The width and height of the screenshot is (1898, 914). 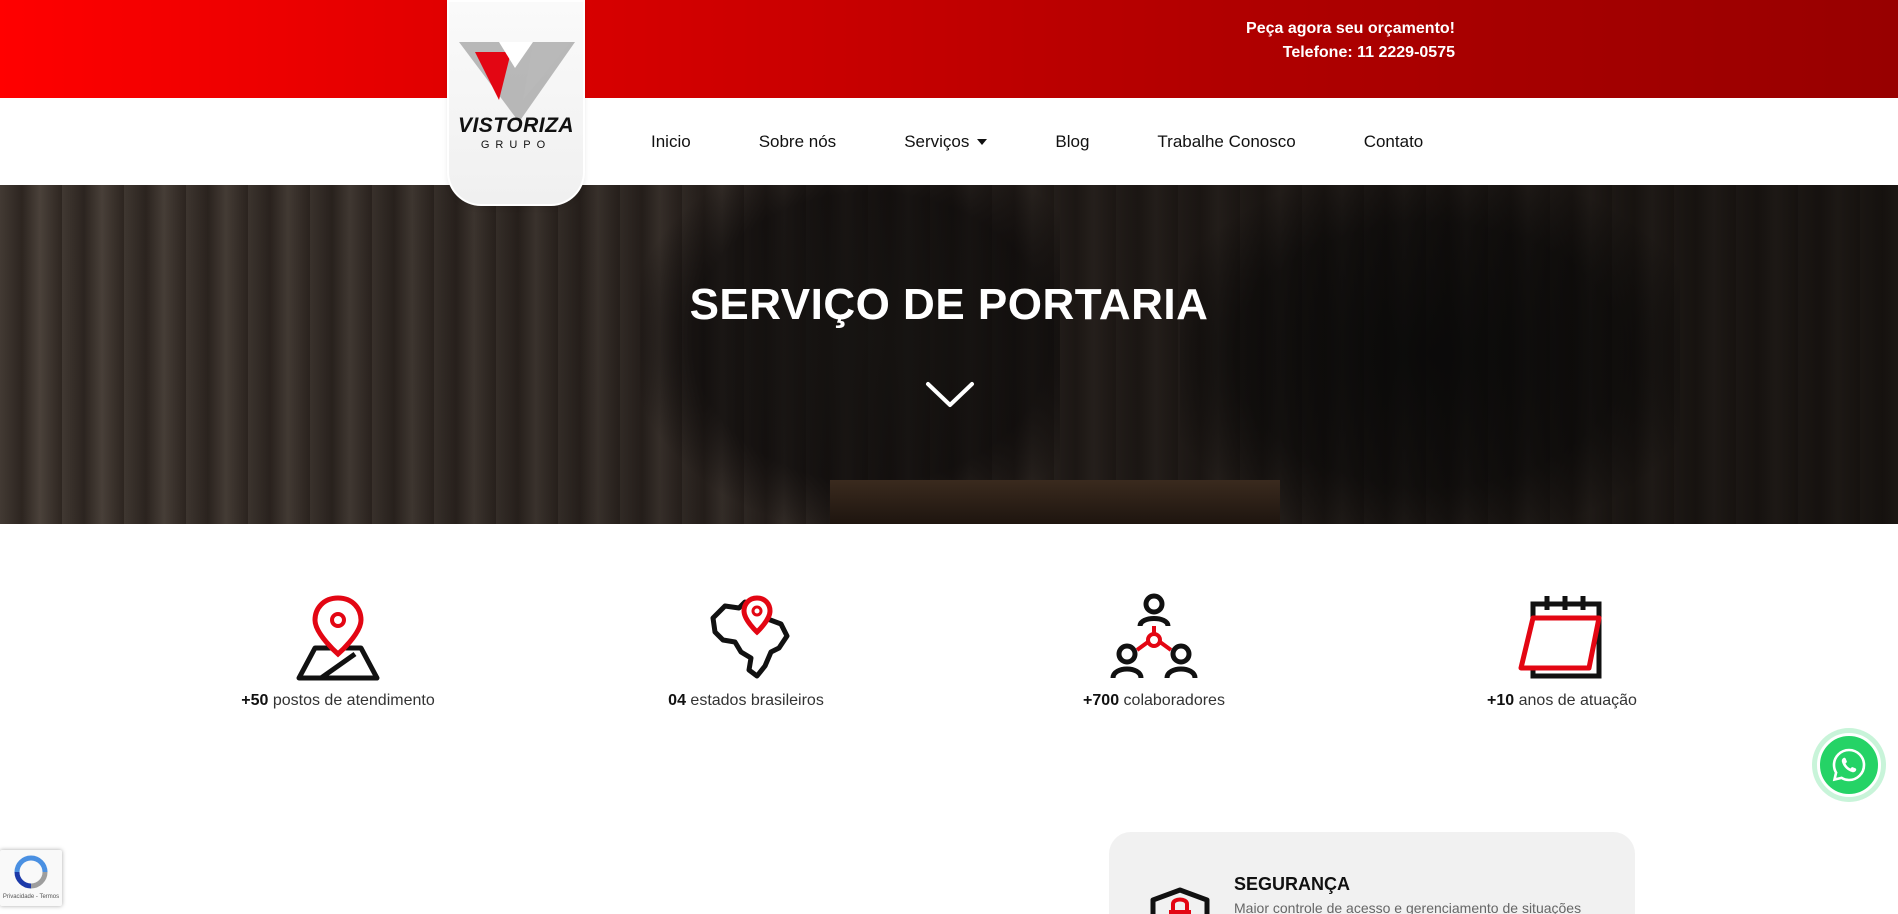 I want to click on nav-item-label: Sobre nós, so click(x=797, y=141).